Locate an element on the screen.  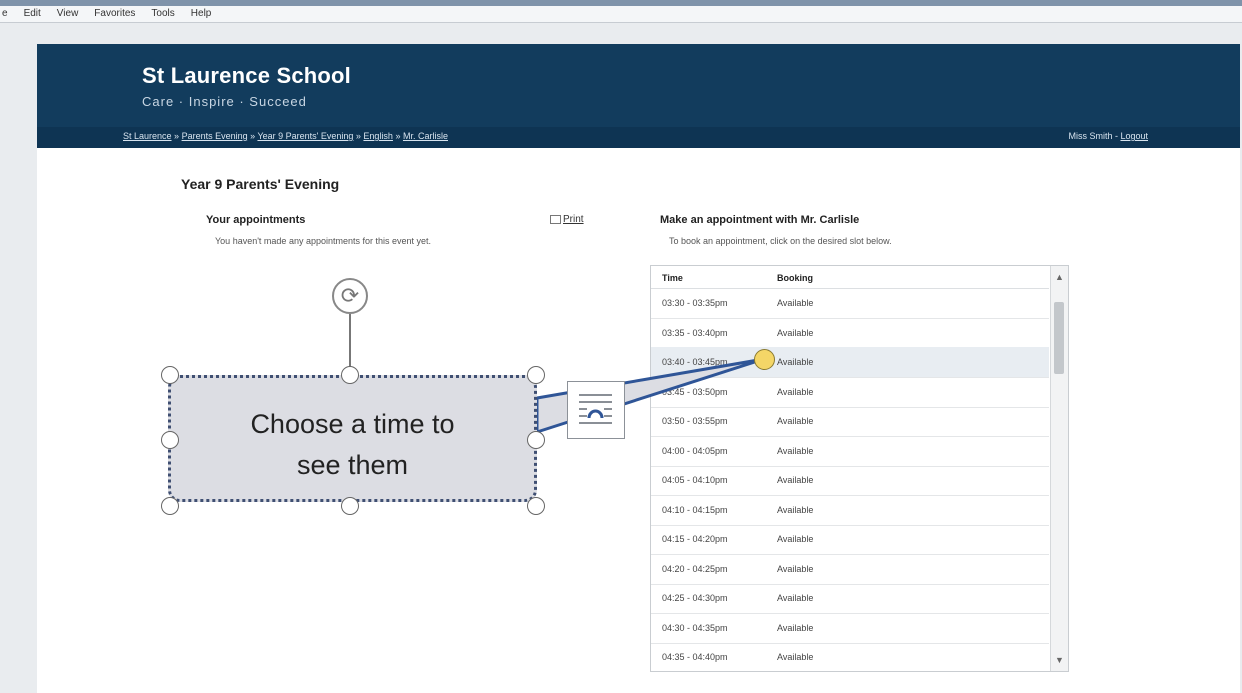
breadcrumb-parents-evening: Parents Evening is located at coordinates (215, 136).